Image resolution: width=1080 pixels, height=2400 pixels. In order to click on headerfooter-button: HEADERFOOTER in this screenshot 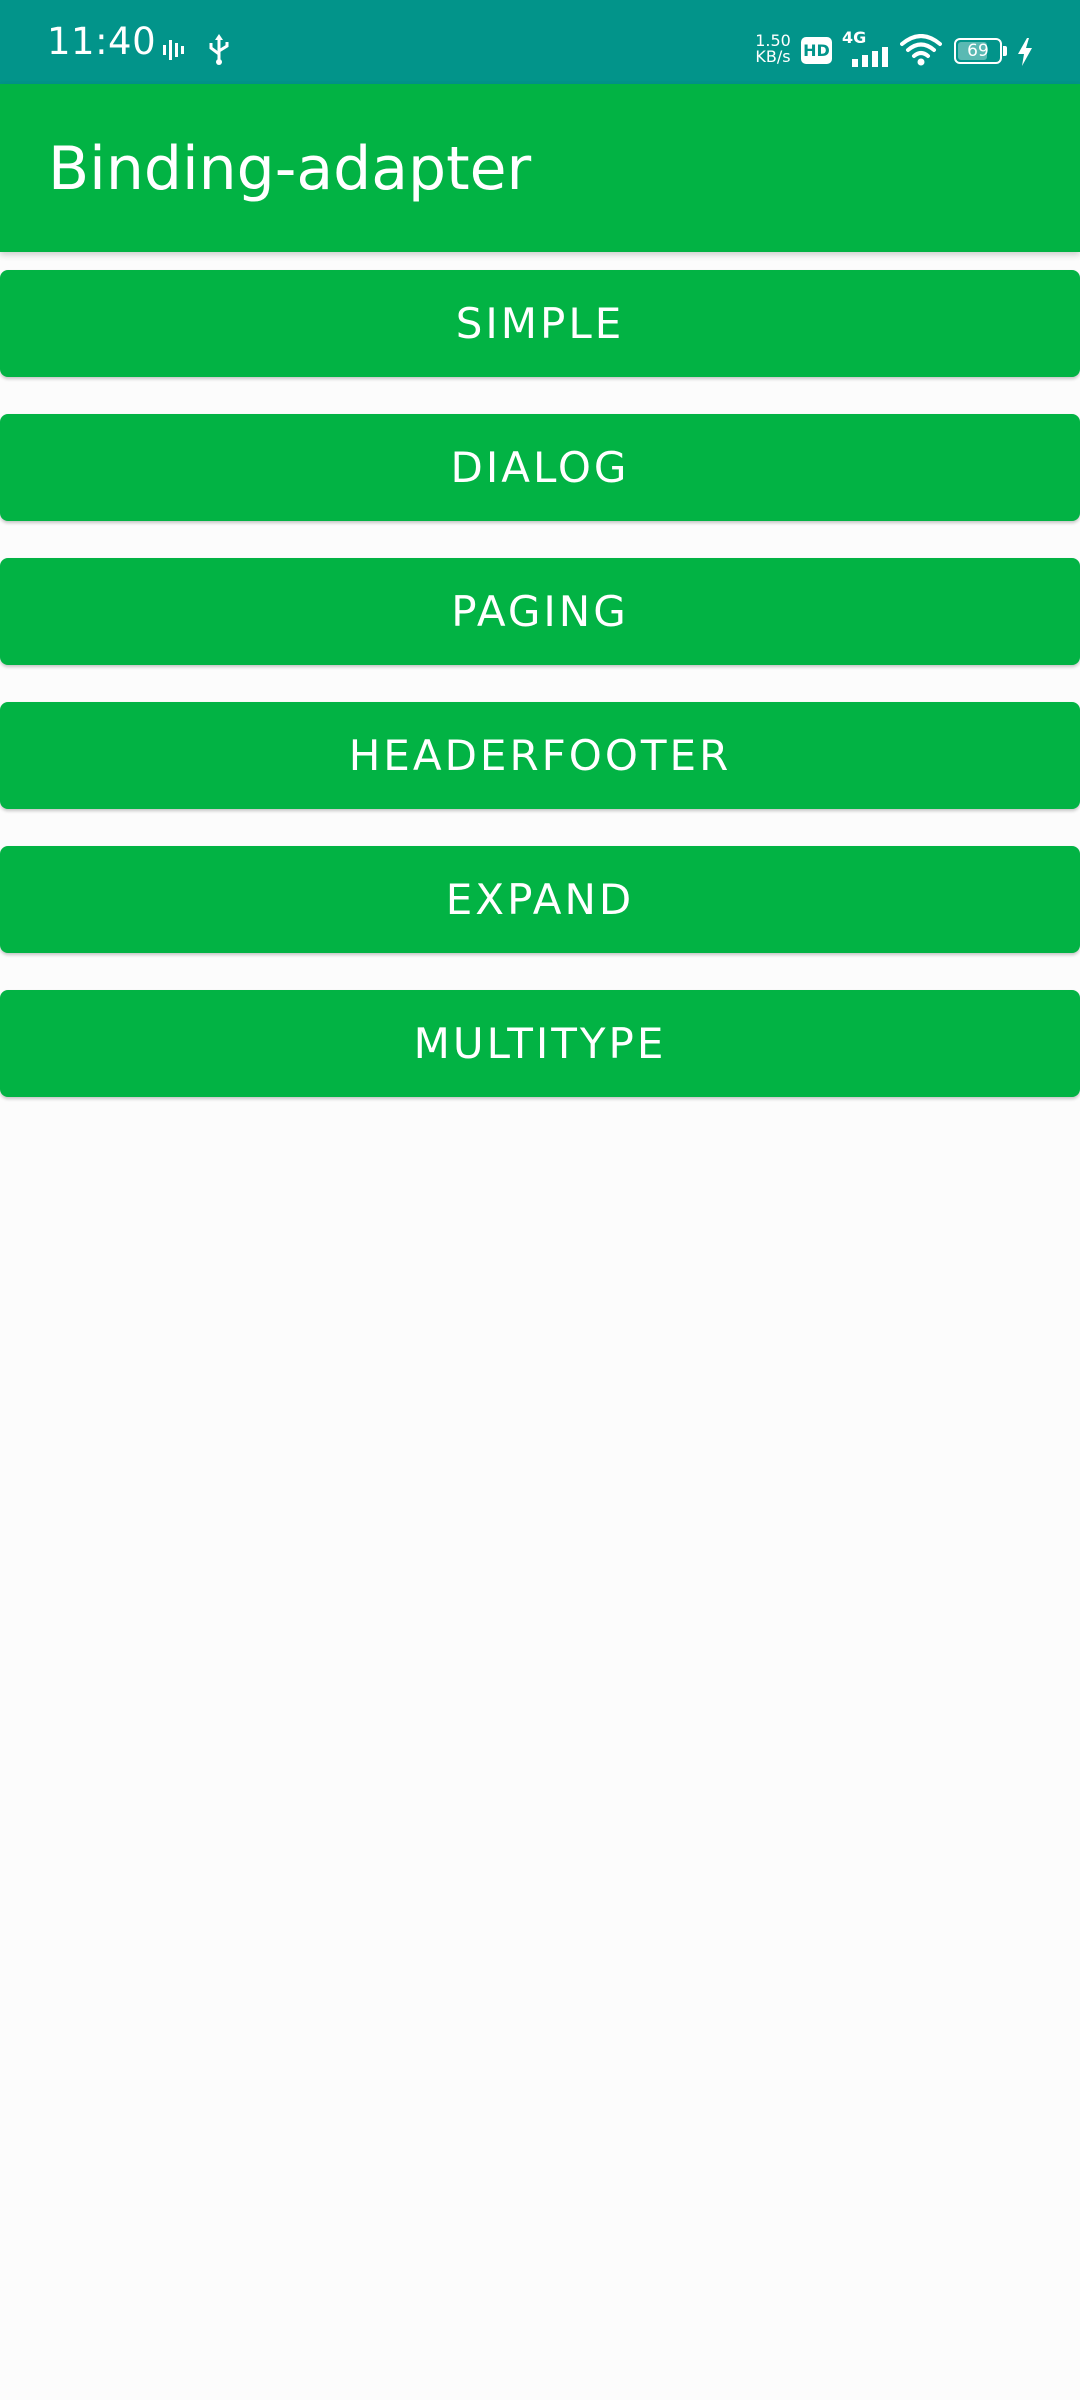, I will do `click(540, 755)`.